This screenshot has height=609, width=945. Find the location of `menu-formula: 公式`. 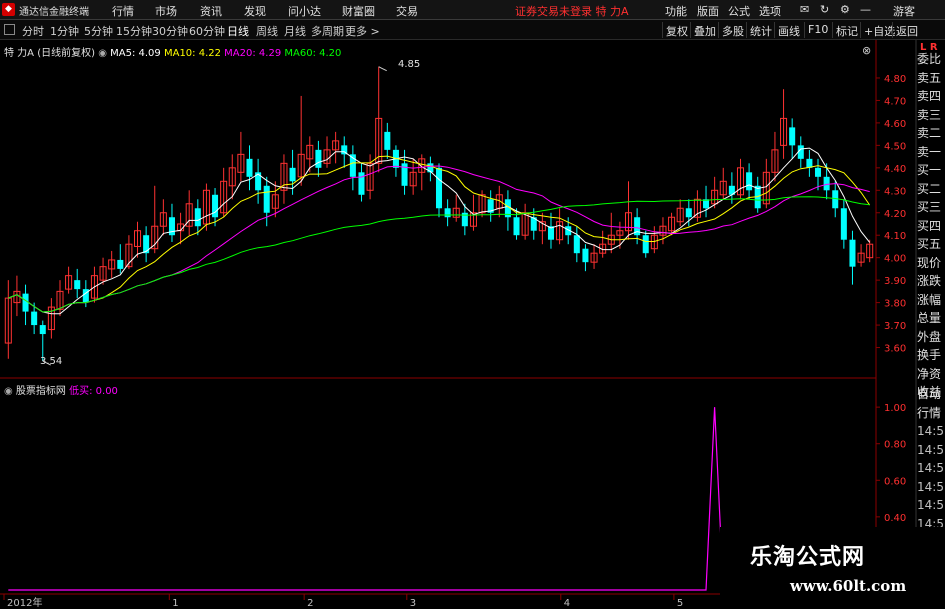

menu-formula: 公式 is located at coordinates (739, 11).